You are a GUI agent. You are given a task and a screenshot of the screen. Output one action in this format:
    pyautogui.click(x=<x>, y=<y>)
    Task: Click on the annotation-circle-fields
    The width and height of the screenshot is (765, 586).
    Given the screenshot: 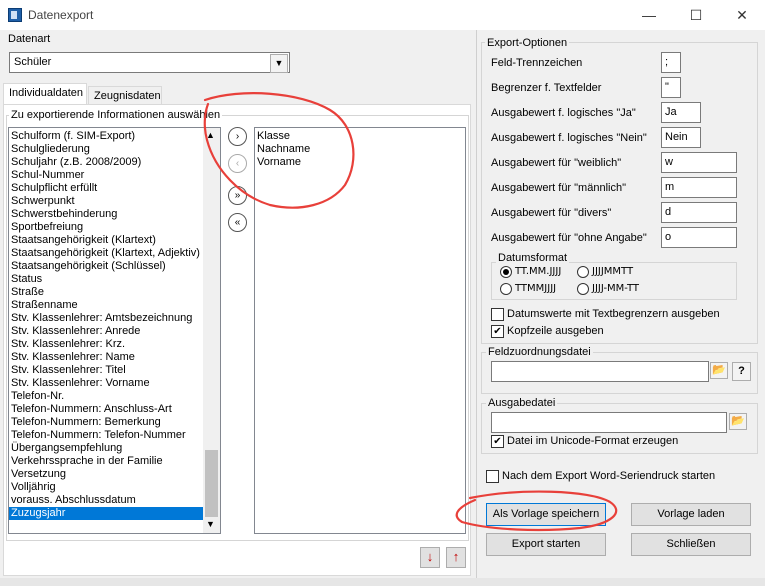 What is the action you would take?
    pyautogui.click(x=279, y=150)
    